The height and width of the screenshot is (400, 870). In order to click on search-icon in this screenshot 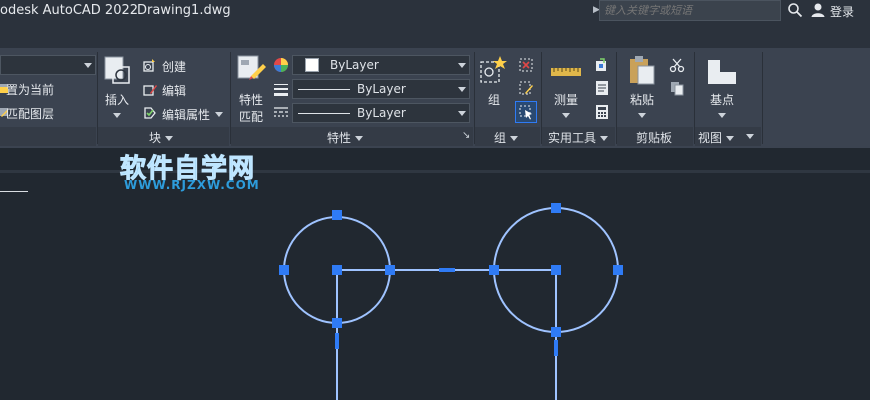, I will do `click(795, 10)`.